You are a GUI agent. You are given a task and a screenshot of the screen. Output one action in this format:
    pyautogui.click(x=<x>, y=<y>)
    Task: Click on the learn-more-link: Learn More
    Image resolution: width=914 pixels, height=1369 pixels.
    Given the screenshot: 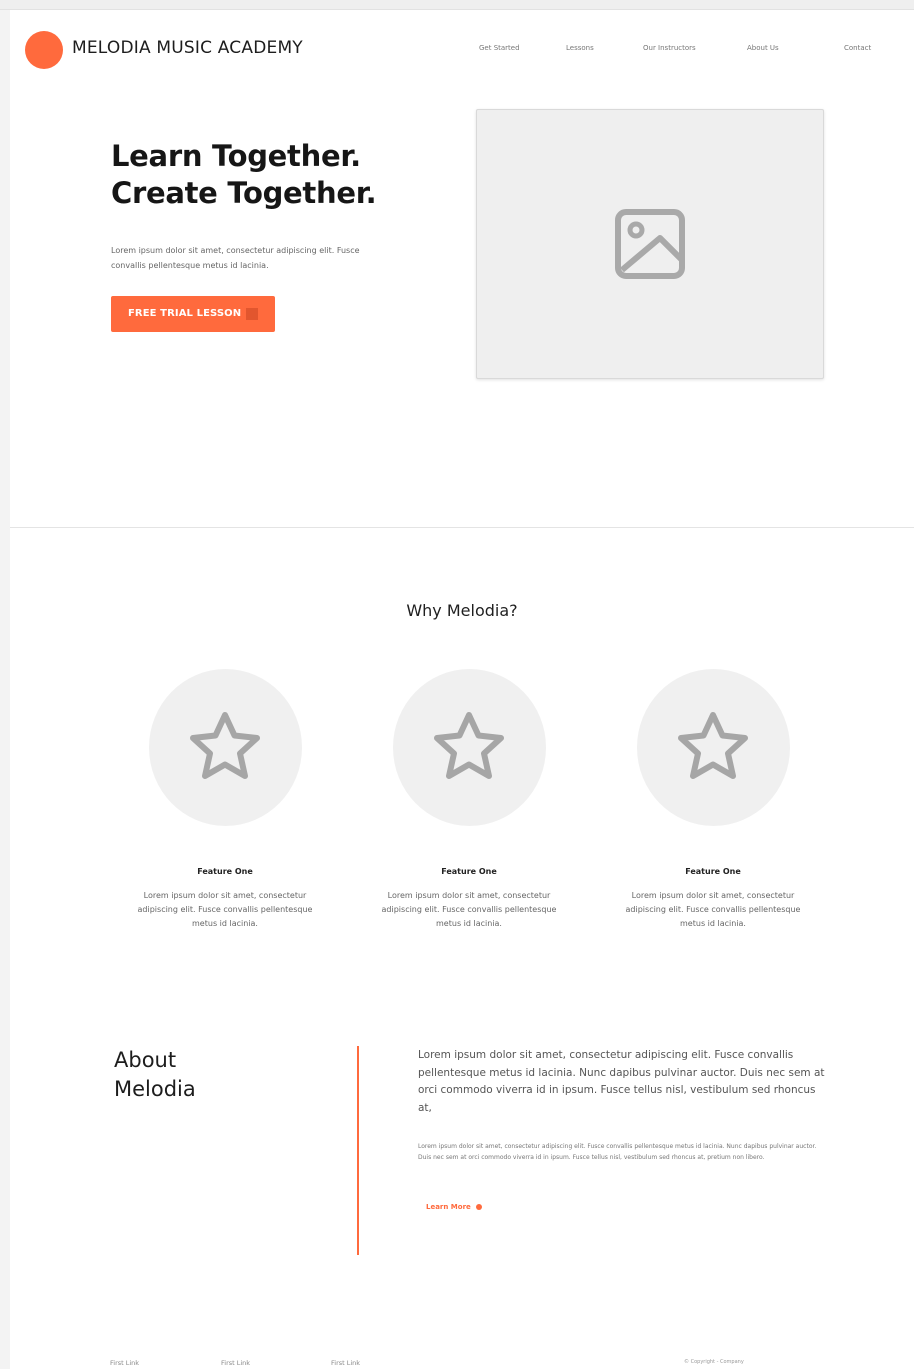 What is the action you would take?
    pyautogui.click(x=454, y=1207)
    